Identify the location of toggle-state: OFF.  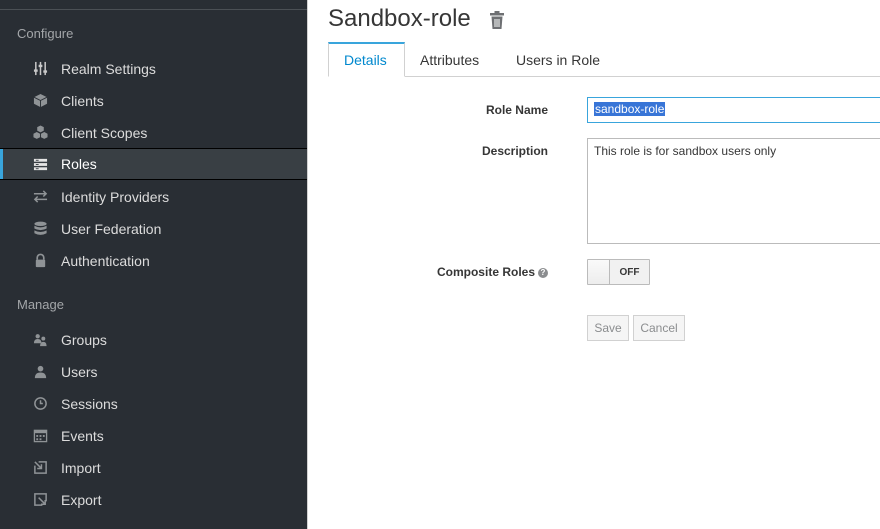
(629, 272).